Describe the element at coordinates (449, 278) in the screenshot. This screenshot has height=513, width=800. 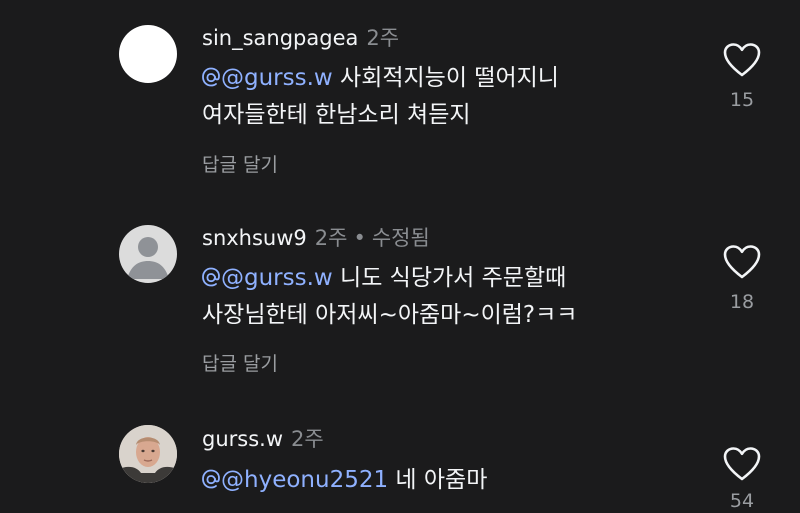
I see `comment-line-1: 니도 식당가서 주문할때` at that location.